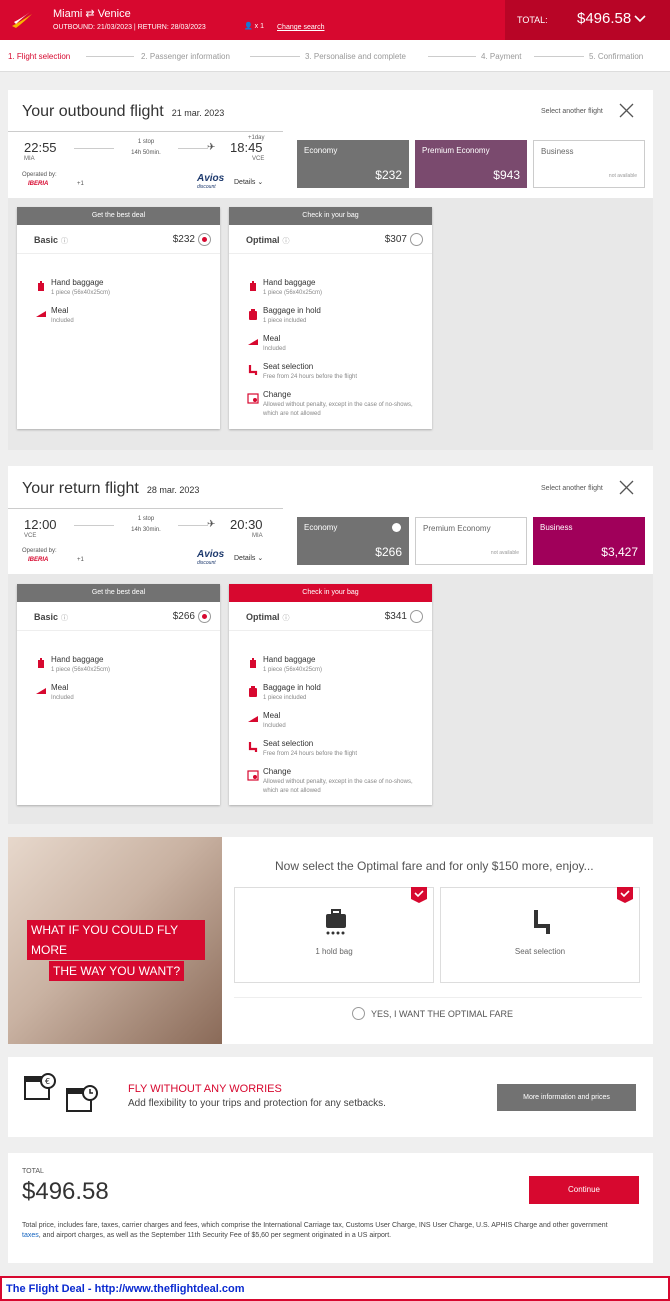 The width and height of the screenshot is (670, 1301). Describe the element at coordinates (353, 541) in the screenshot. I see `cabin-economy-selected: Economy $266` at that location.